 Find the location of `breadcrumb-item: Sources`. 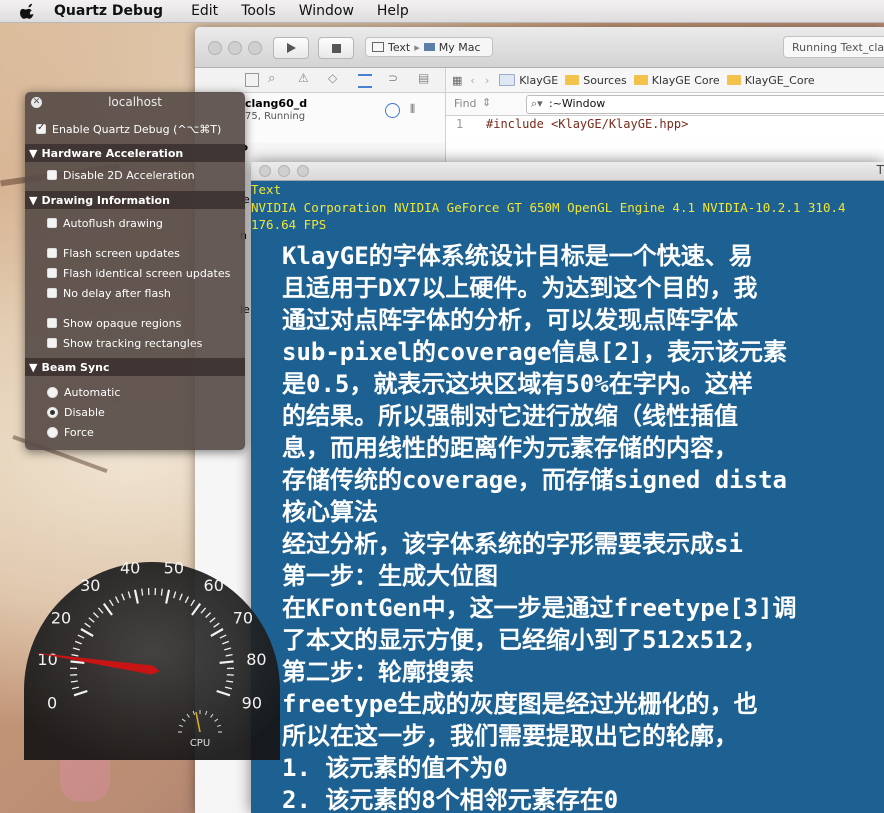

breadcrumb-item: Sources is located at coordinates (596, 80).